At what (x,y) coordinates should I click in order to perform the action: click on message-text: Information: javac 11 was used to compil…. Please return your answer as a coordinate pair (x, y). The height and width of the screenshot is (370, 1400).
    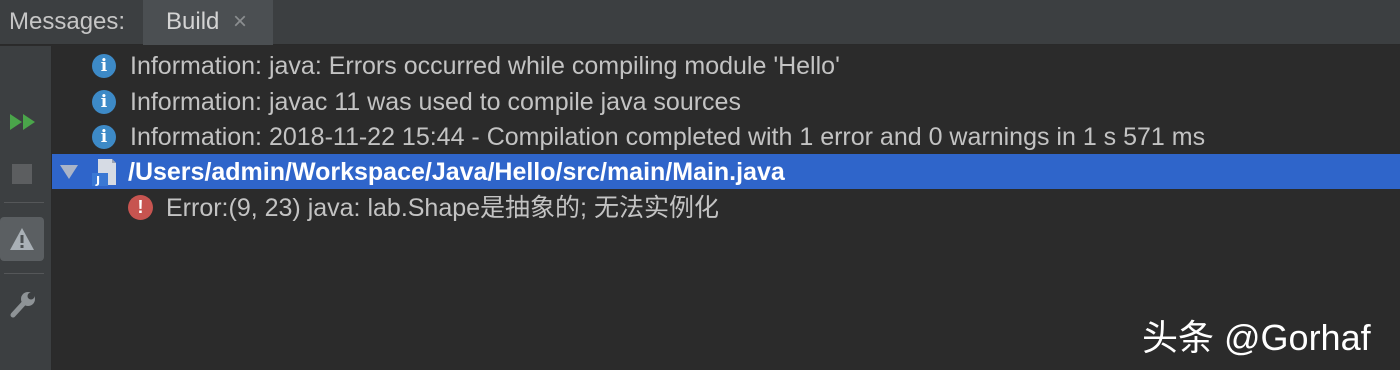
    Looking at the image, I should click on (435, 102).